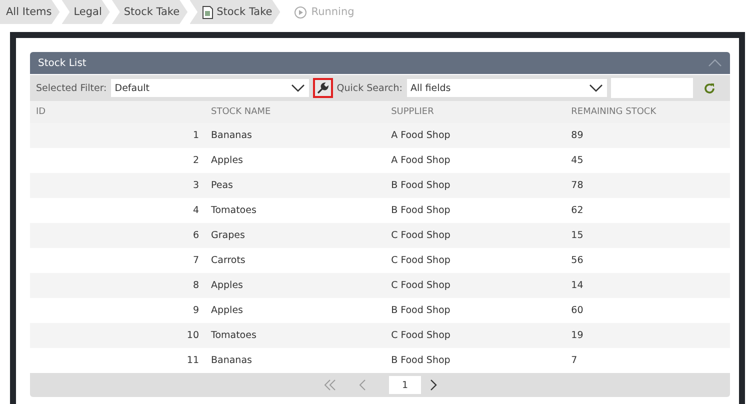  What do you see at coordinates (301, 12) in the screenshot?
I see `play-icon` at bounding box center [301, 12].